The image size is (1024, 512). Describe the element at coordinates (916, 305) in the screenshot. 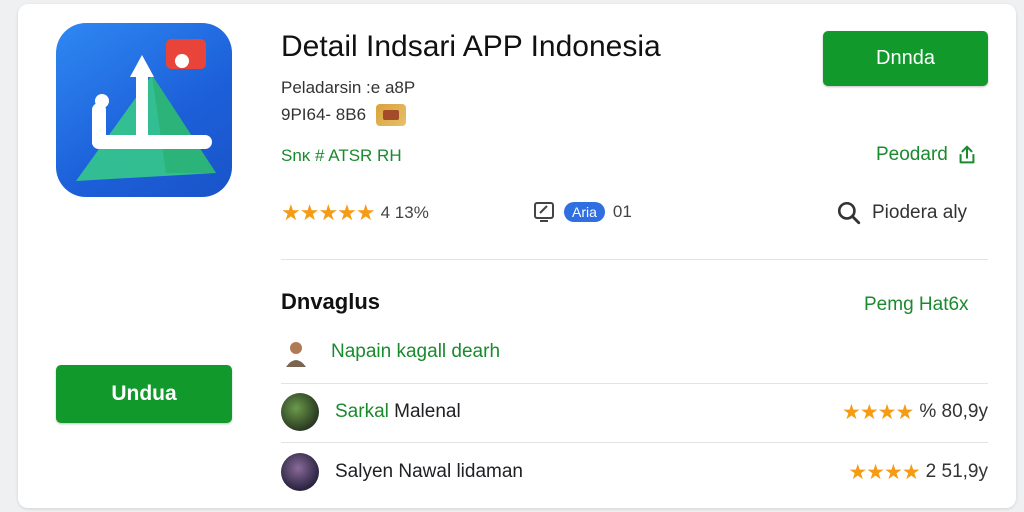

I see `section-link: Pemg Hat6x` at that location.